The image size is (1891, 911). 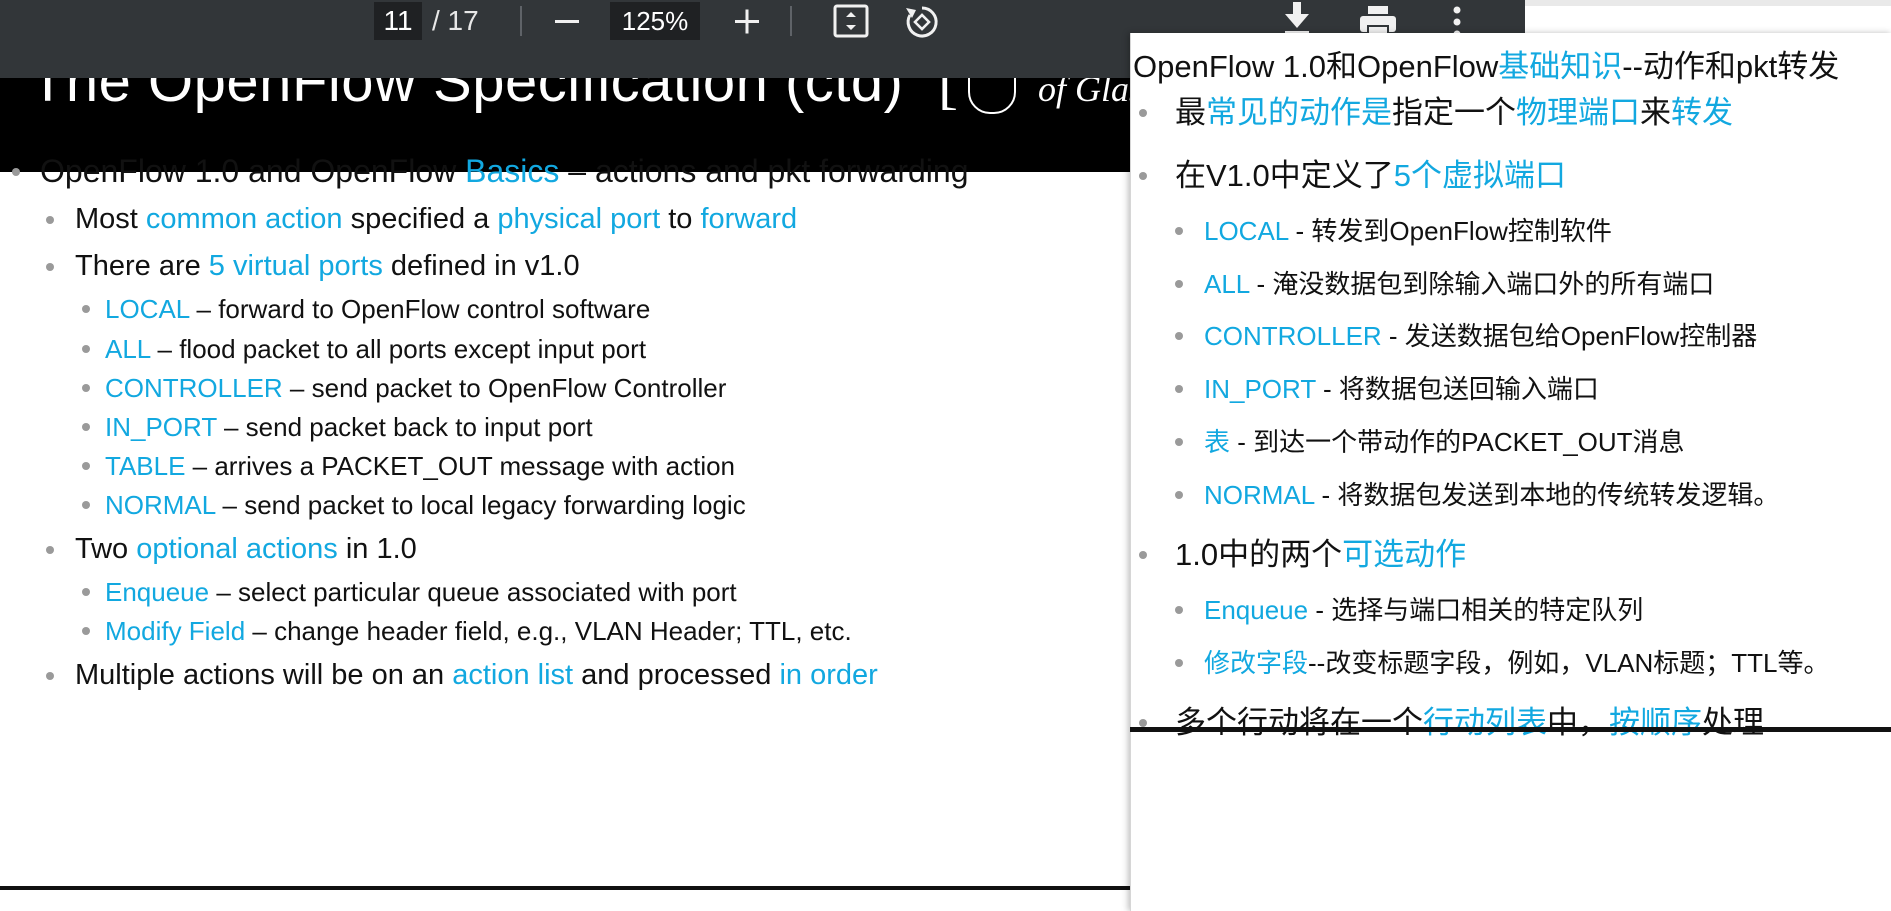 I want to click on highlighted-term: 修改字段, so click(x=1256, y=662).